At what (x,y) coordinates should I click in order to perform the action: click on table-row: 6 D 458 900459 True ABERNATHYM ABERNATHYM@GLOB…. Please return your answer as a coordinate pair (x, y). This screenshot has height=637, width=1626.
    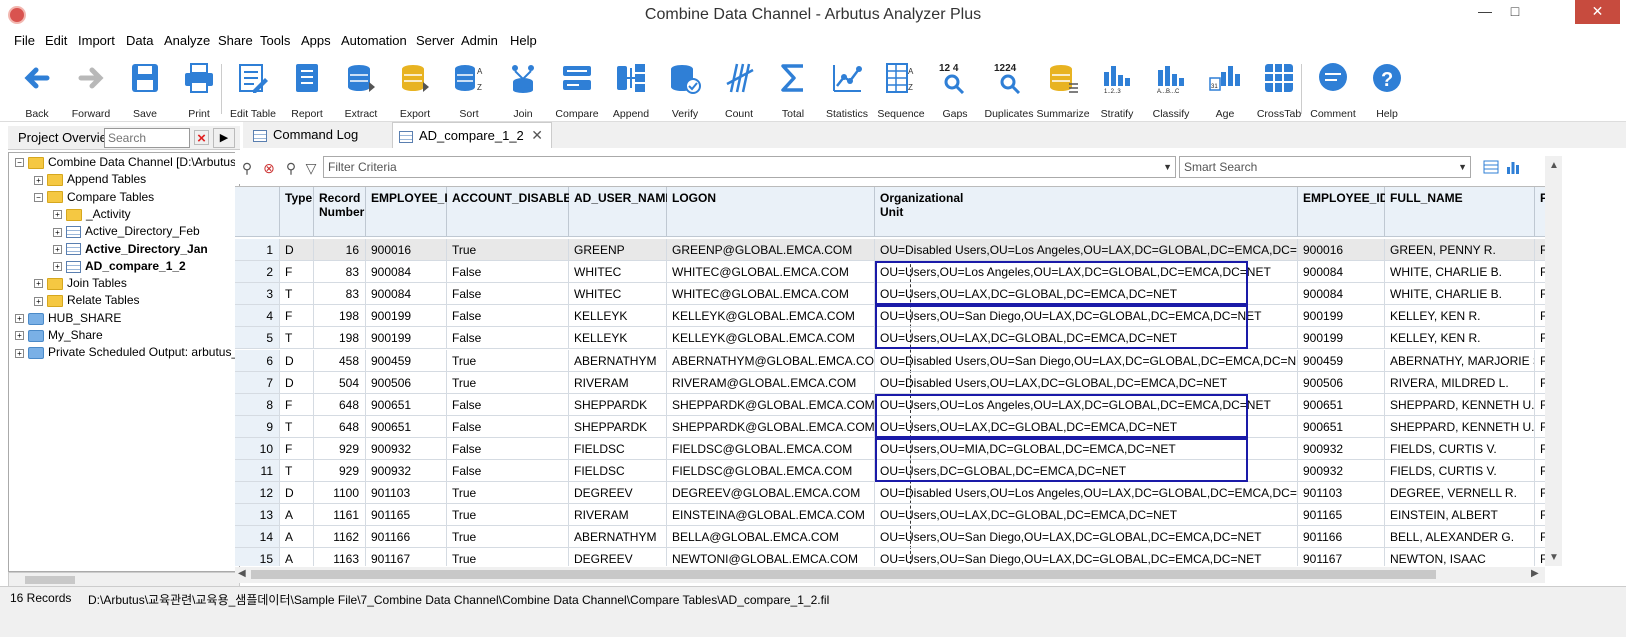
    Looking at the image, I should click on (890, 360).